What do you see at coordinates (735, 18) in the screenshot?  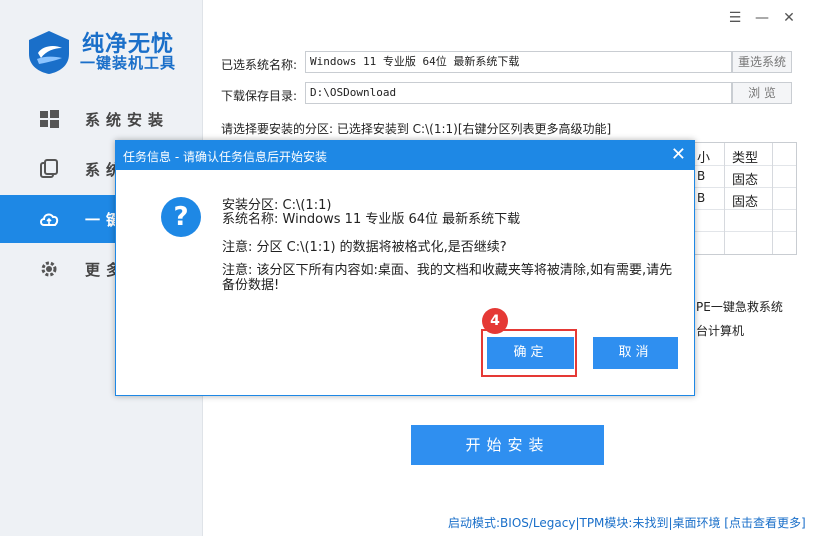 I see `menu-icon: ☰` at bounding box center [735, 18].